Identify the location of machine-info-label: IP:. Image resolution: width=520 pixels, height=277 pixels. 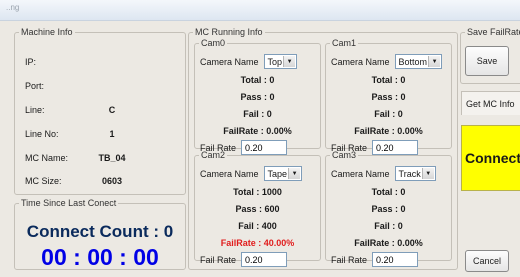
(31, 62).